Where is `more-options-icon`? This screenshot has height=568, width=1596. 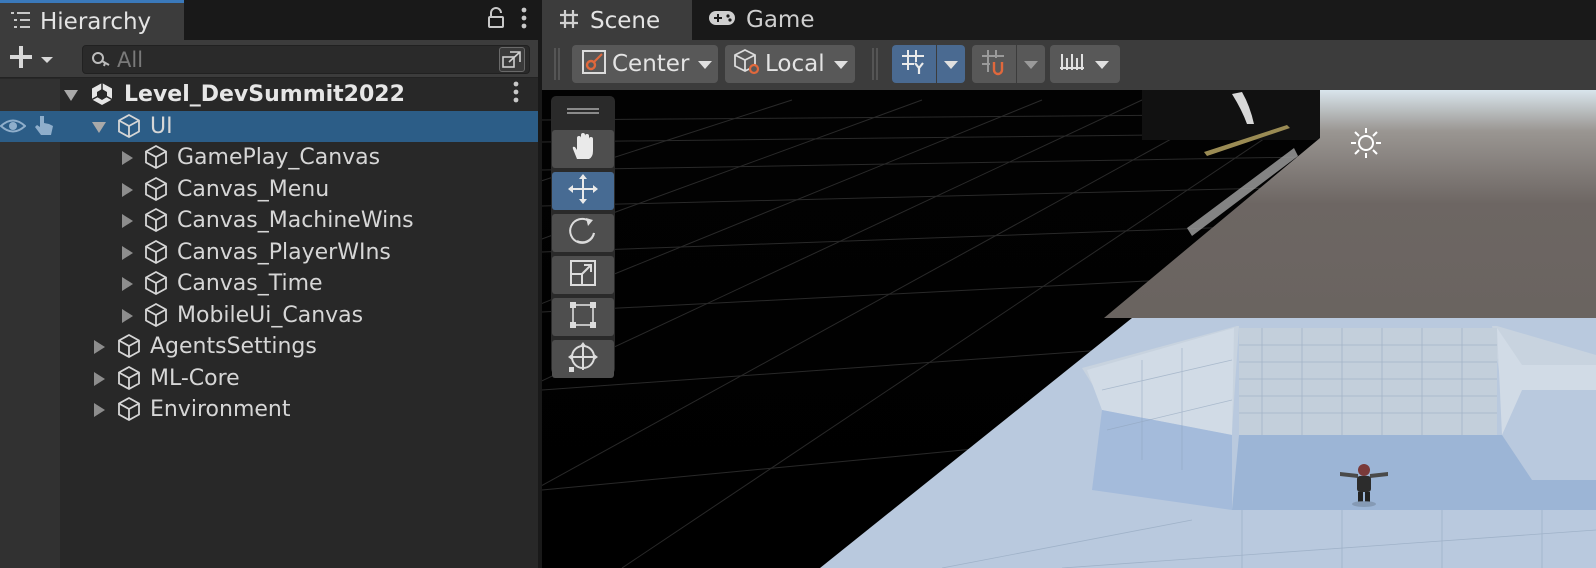
more-options-icon is located at coordinates (524, 20).